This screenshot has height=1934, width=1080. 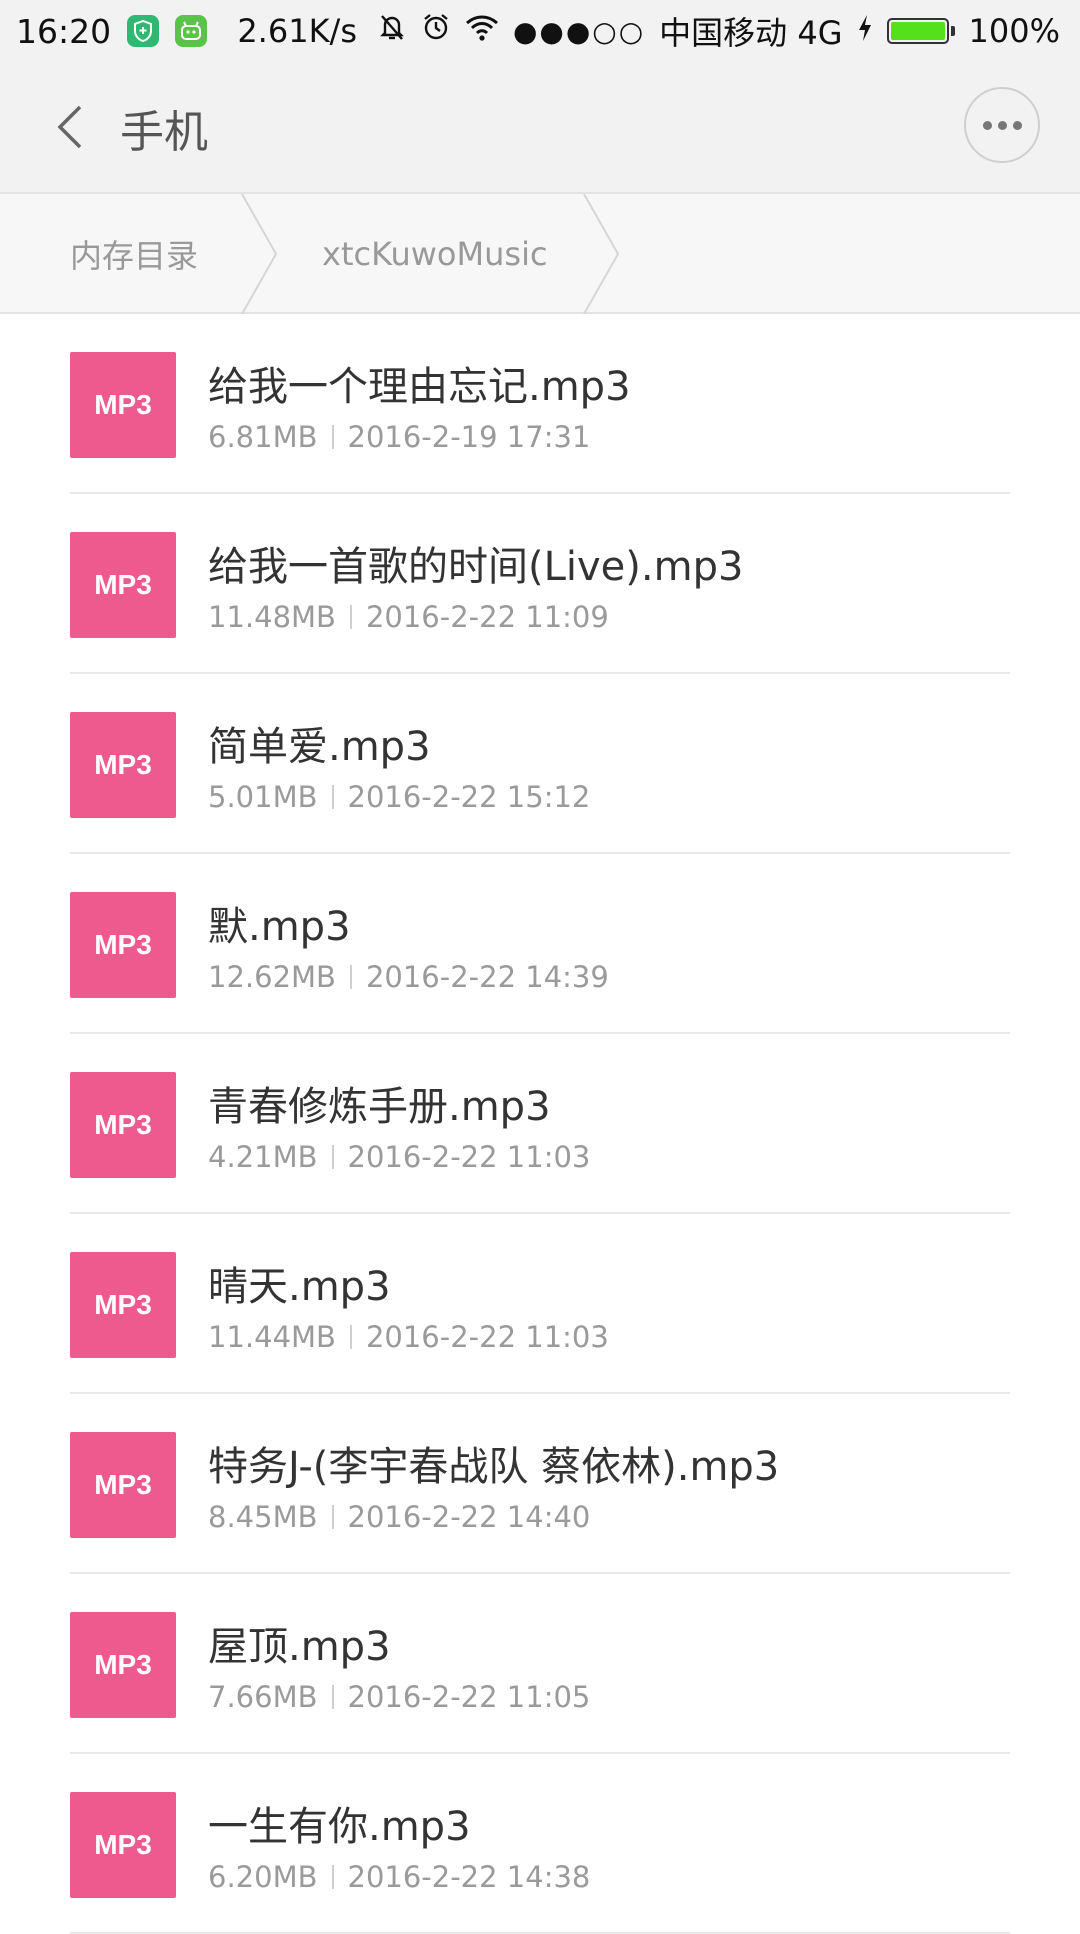 I want to click on file-row: MP3 晴天.mp3 11.44MB 2016-2-22 11:03, so click(x=540, y=1304).